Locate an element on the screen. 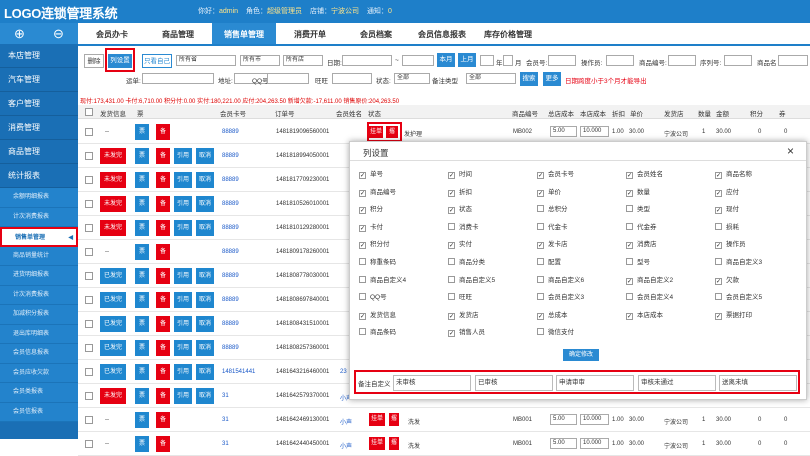 This screenshot has width=810, height=456. column-option: ✓ 总成本 is located at coordinates (552, 316).